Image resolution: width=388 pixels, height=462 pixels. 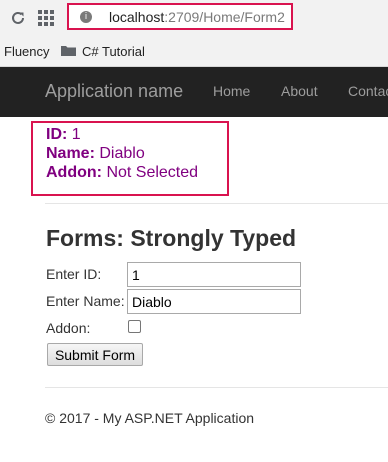 What do you see at coordinates (74, 172) in the screenshot?
I see `result-addon-label: Addon:` at bounding box center [74, 172].